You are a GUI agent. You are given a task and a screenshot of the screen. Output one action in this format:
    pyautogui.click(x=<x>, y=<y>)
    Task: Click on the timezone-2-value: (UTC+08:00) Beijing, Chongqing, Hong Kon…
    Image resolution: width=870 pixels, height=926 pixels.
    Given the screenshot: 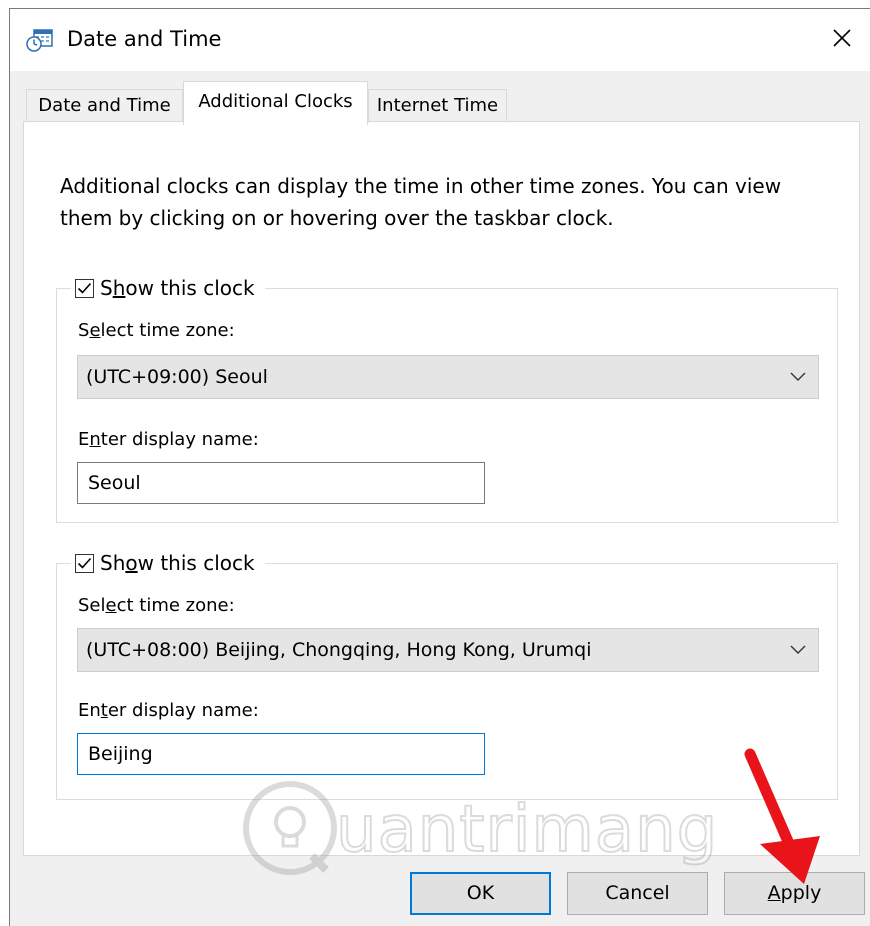 What is the action you would take?
    pyautogui.click(x=339, y=650)
    